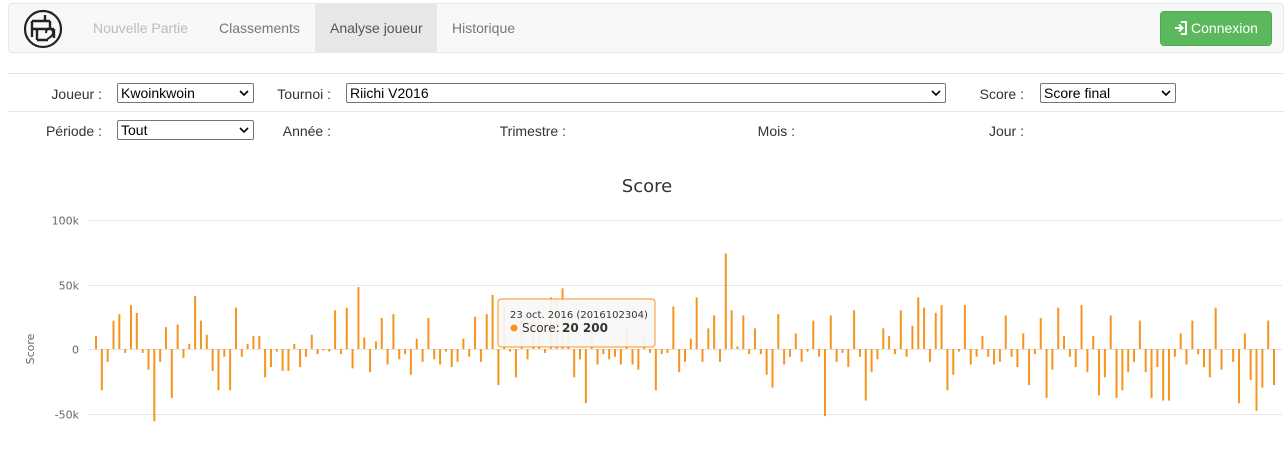  What do you see at coordinates (141, 28) in the screenshot?
I see `nav-nouvelle-partie: Nouvelle Partie` at bounding box center [141, 28].